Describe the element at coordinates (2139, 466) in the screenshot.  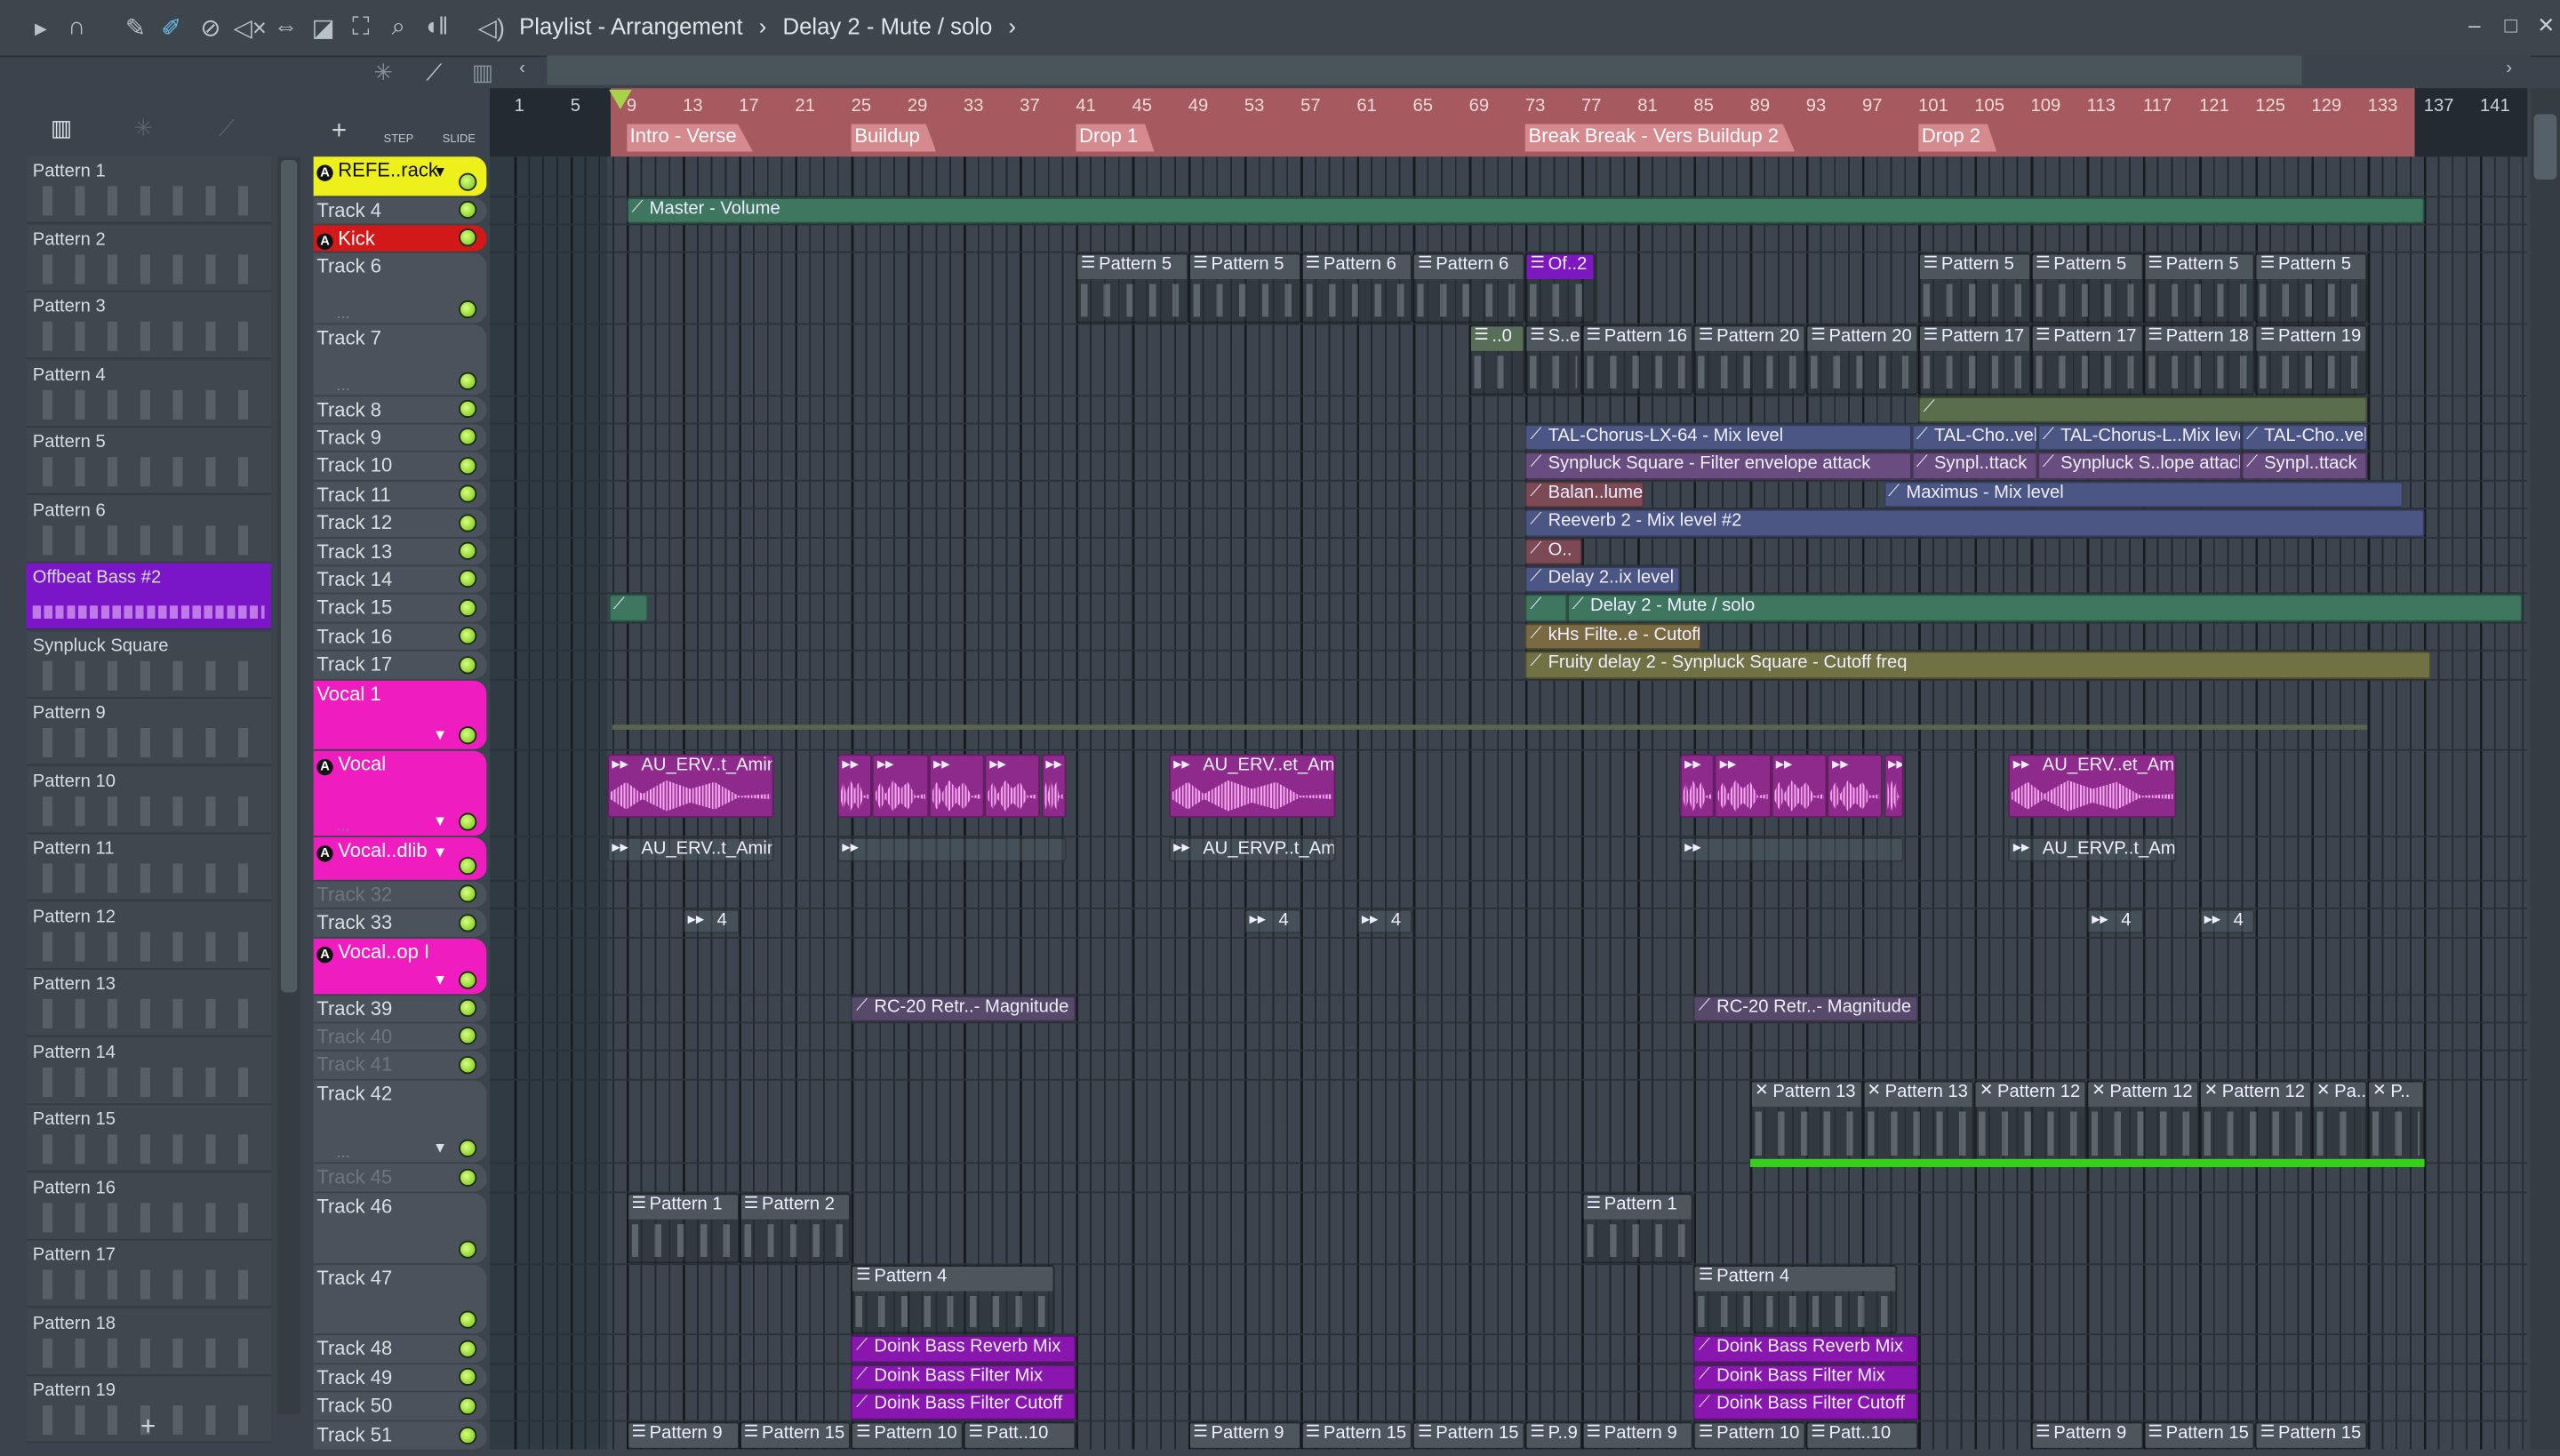
I see `clip: ⟋ Synpluck S..lope attack` at that location.